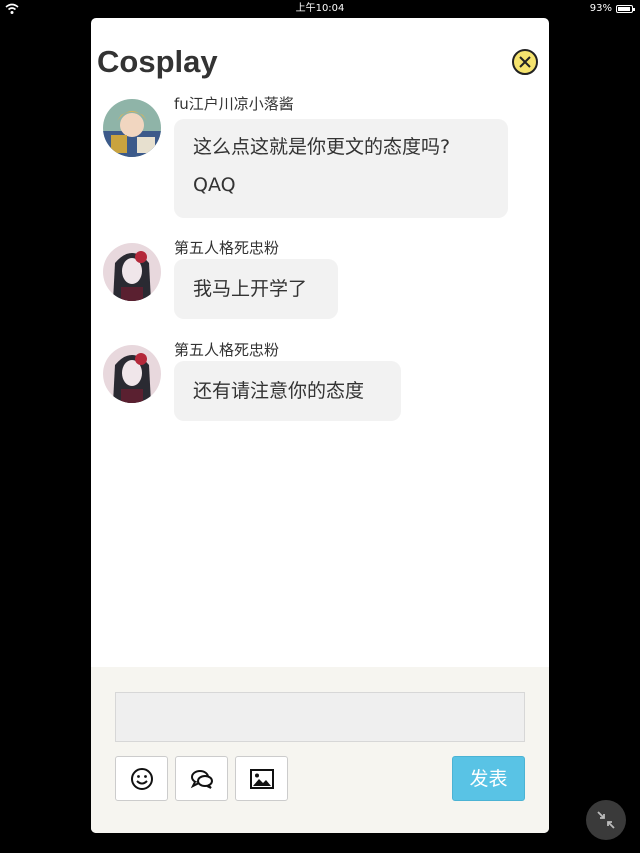 The height and width of the screenshot is (853, 640). I want to click on message-bubble: 还有请注意你的态度, so click(287, 391).